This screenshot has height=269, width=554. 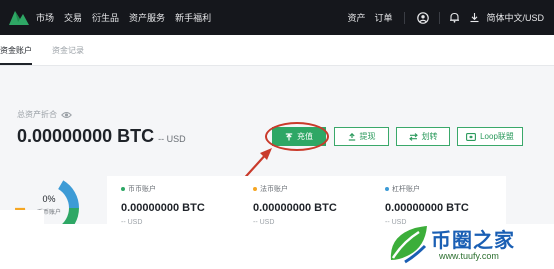 I want to click on total-assets-label-text: 总资产折合, so click(x=37, y=114).